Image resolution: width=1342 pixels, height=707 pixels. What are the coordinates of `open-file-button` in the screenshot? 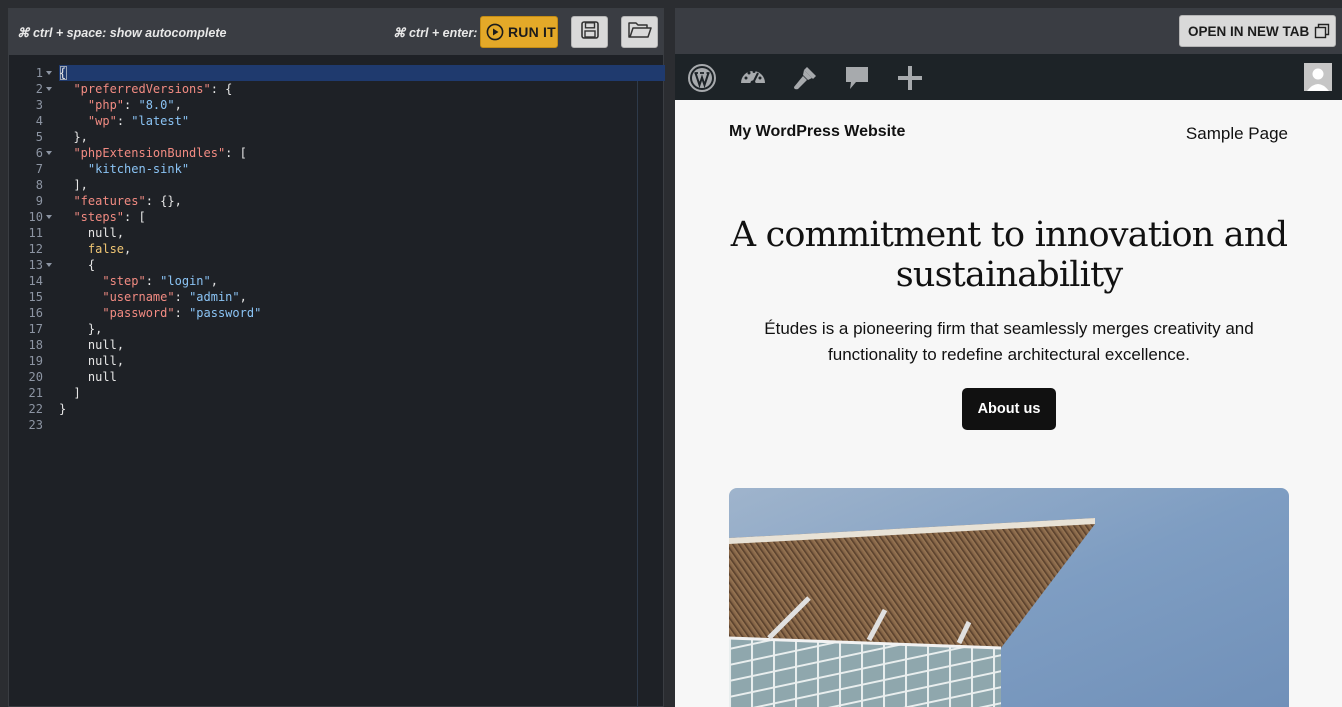 It's located at (639, 32).